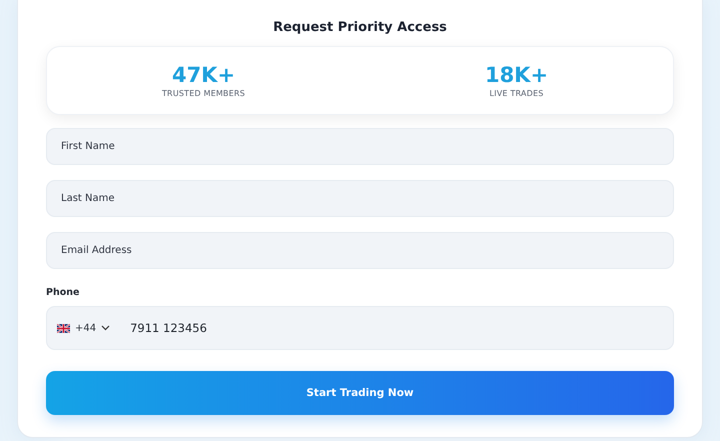 The width and height of the screenshot is (720, 441). I want to click on flag-icon, so click(63, 328).